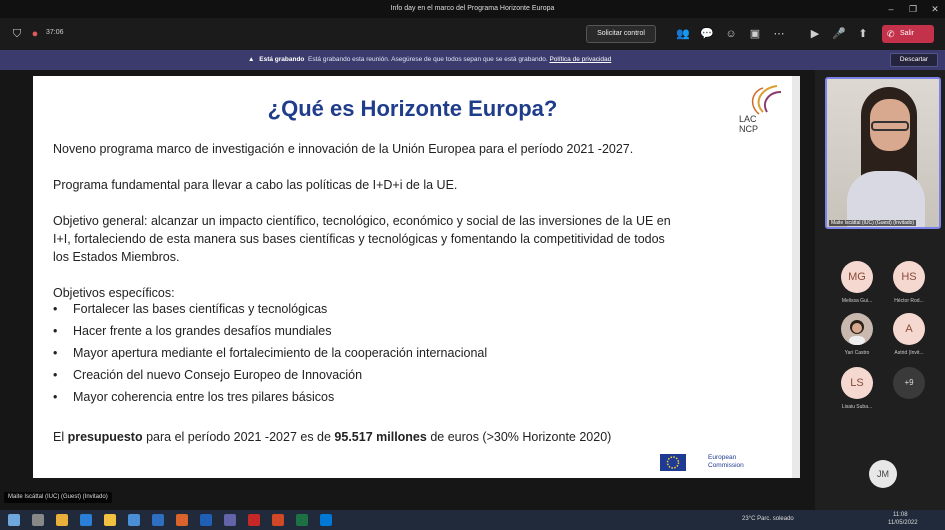 The width and height of the screenshot is (945, 530). What do you see at coordinates (116, 257) in the screenshot?
I see `paragraph-general-objective-3: los Estados Miembros.` at bounding box center [116, 257].